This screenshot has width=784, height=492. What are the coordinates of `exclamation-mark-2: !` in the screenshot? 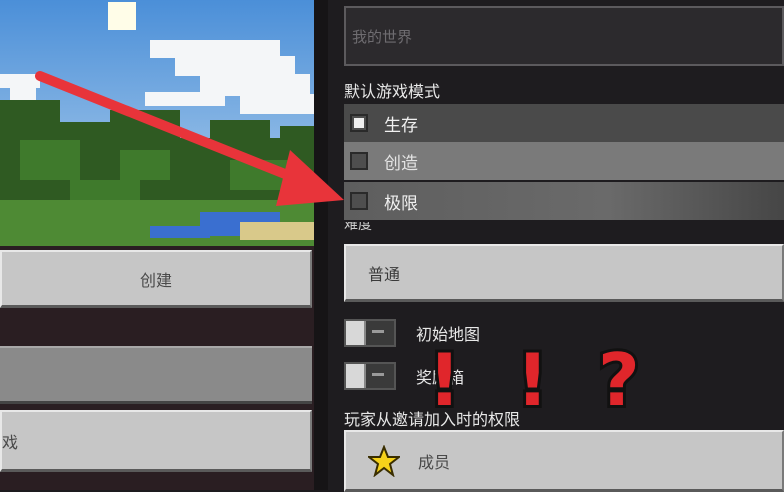 It's located at (532, 380).